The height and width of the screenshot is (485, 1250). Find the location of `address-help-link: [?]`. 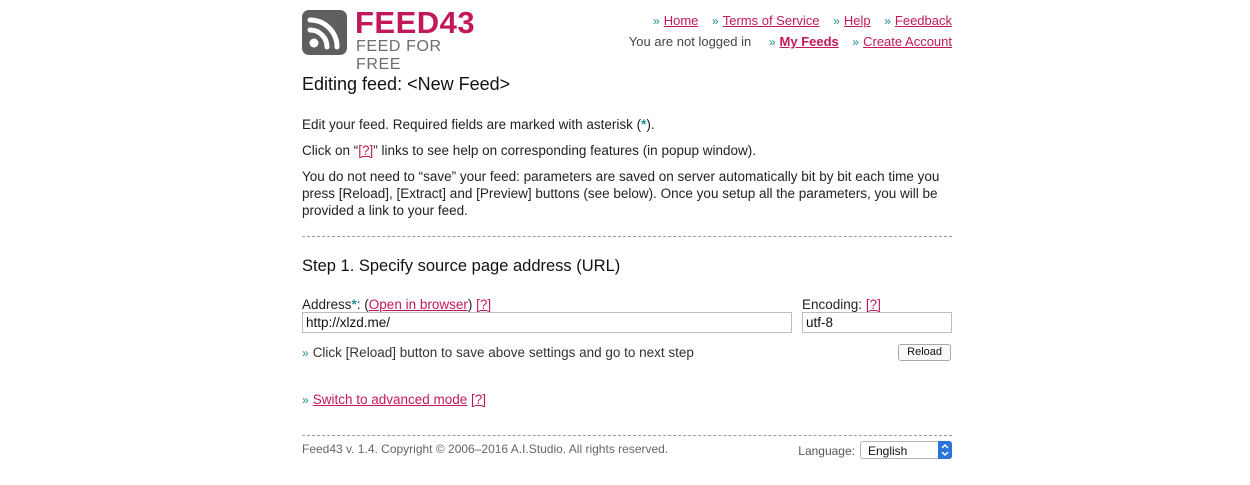

address-help-link: [?] is located at coordinates (483, 304).